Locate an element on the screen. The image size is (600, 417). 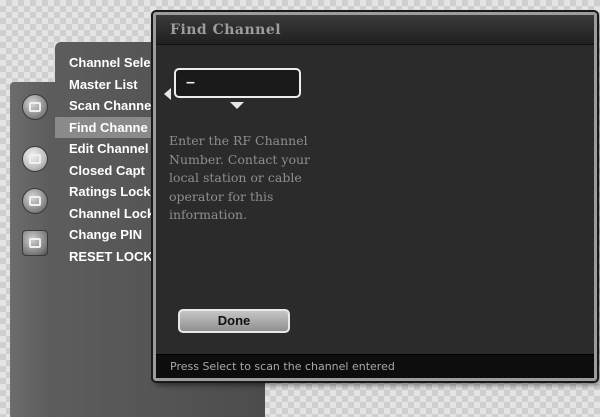
screen-glyph is located at coordinates (35, 159).